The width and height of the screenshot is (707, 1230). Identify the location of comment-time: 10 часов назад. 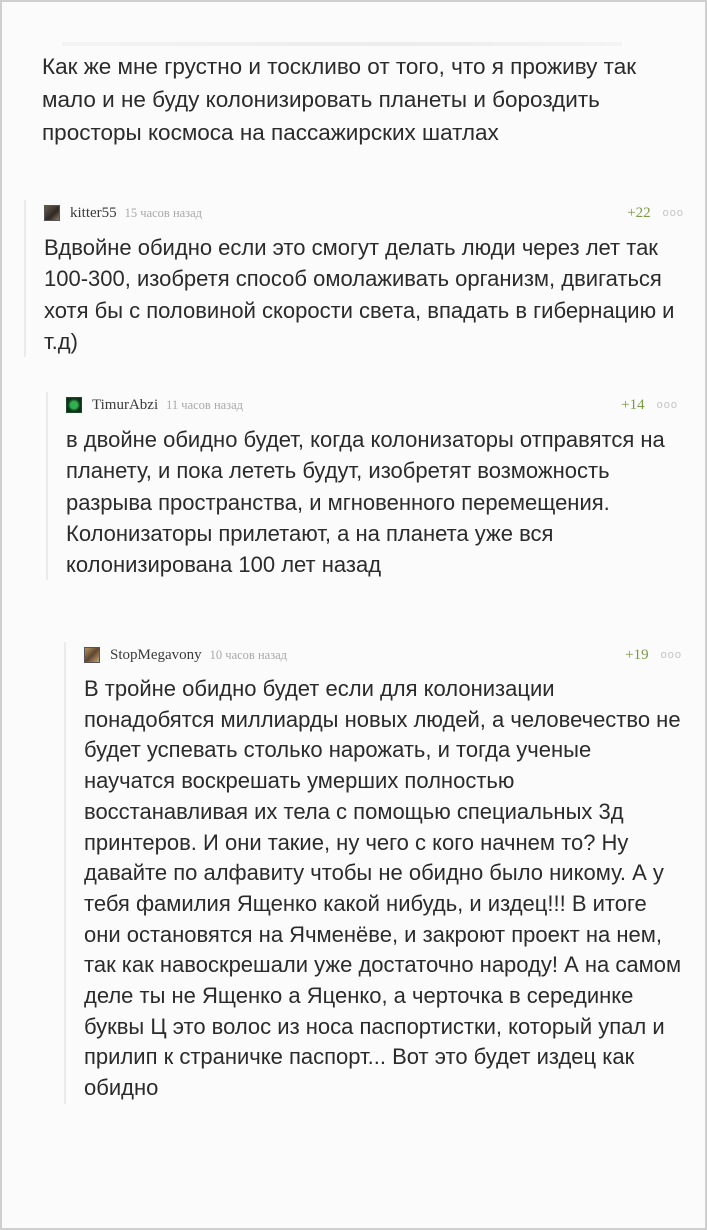
(248, 654).